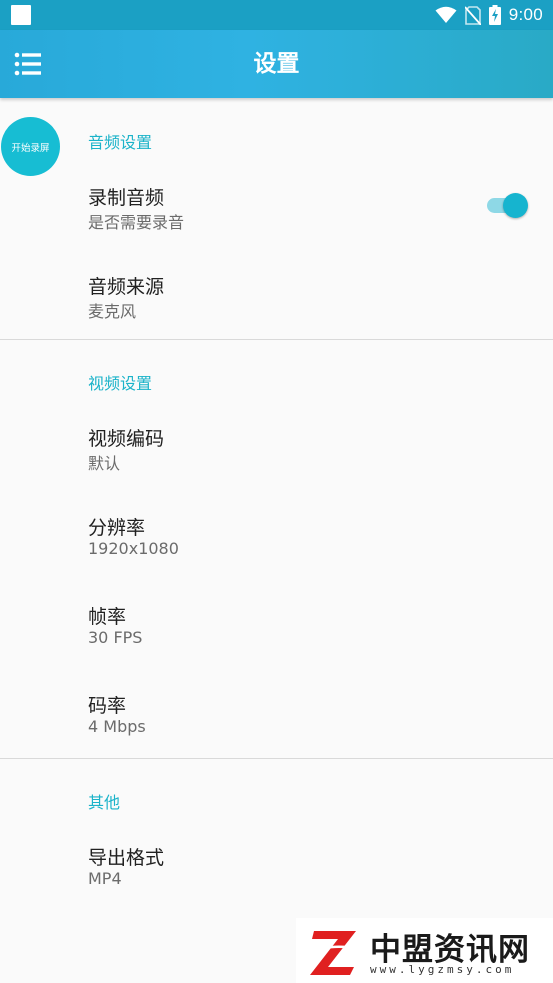  I want to click on watermark-logo-icon, so click(335, 953).